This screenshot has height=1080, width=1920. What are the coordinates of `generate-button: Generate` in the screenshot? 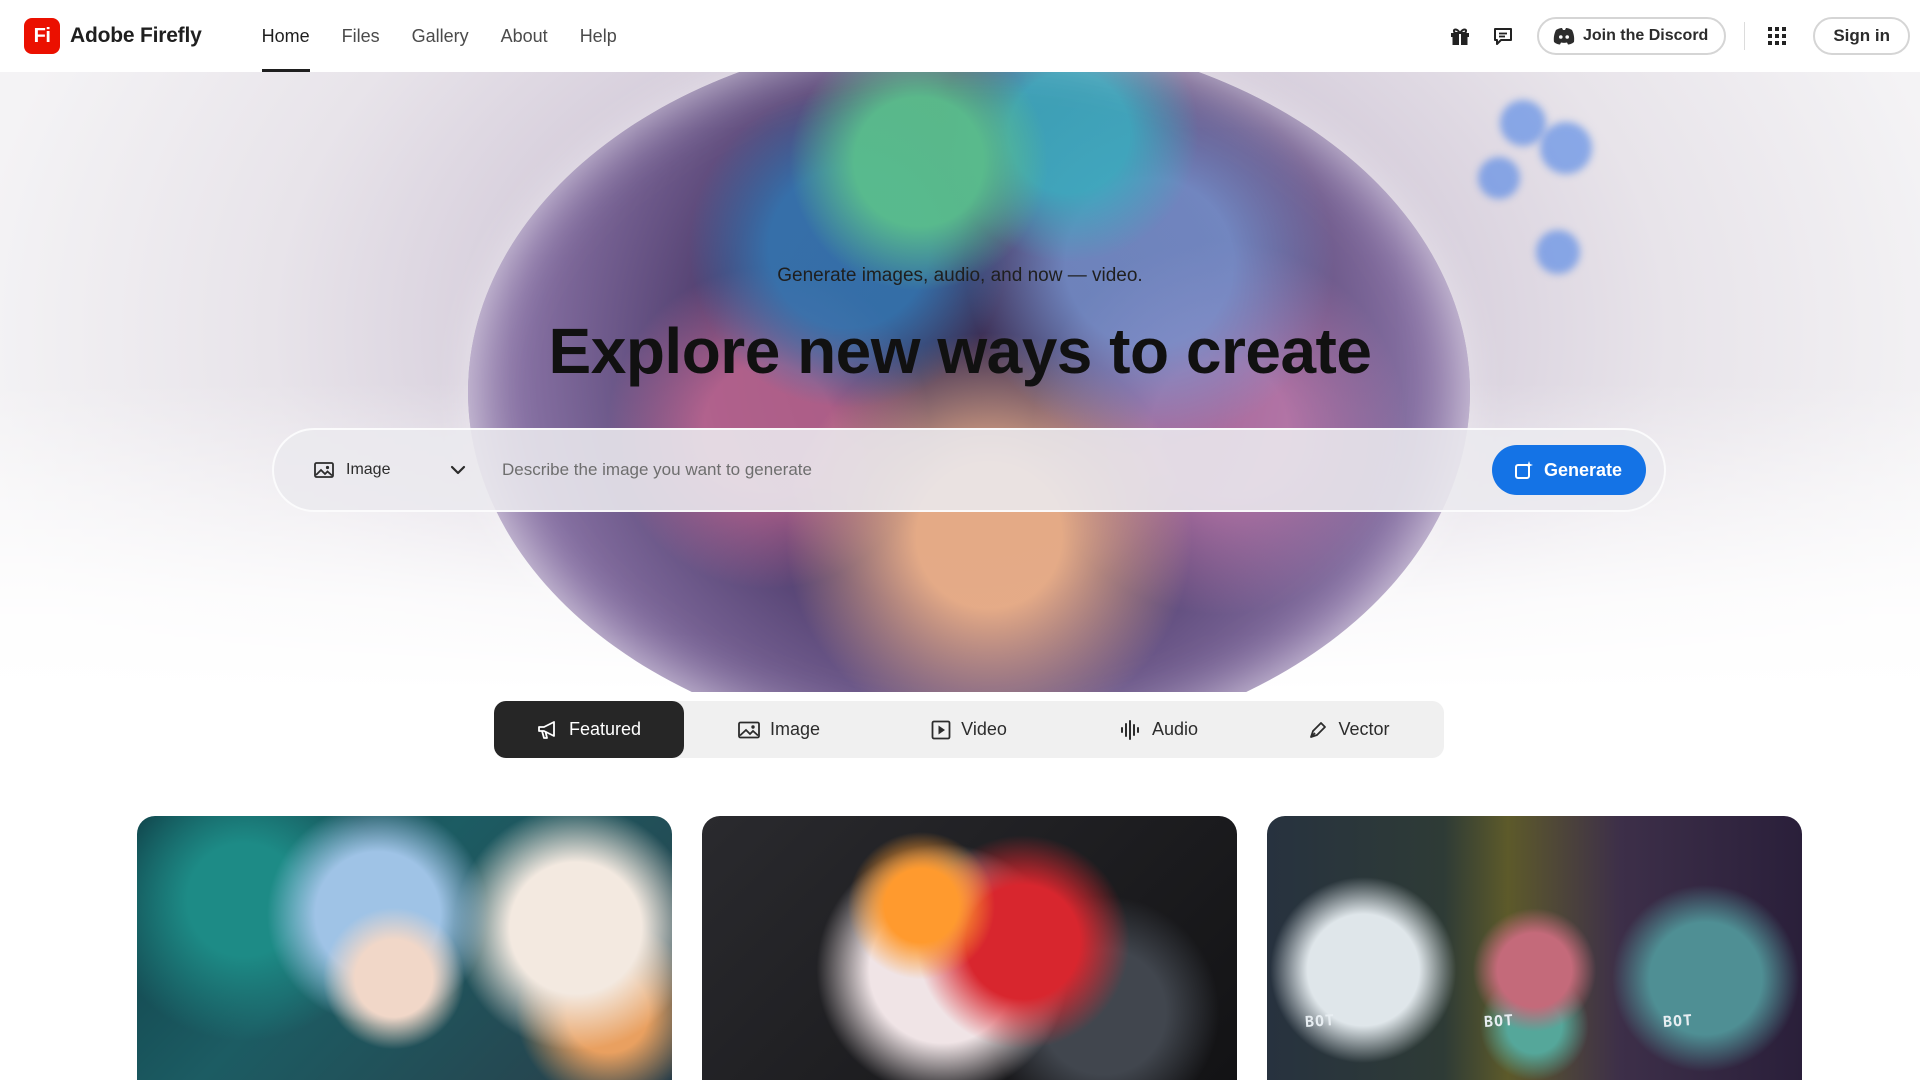 It's located at (1568, 470).